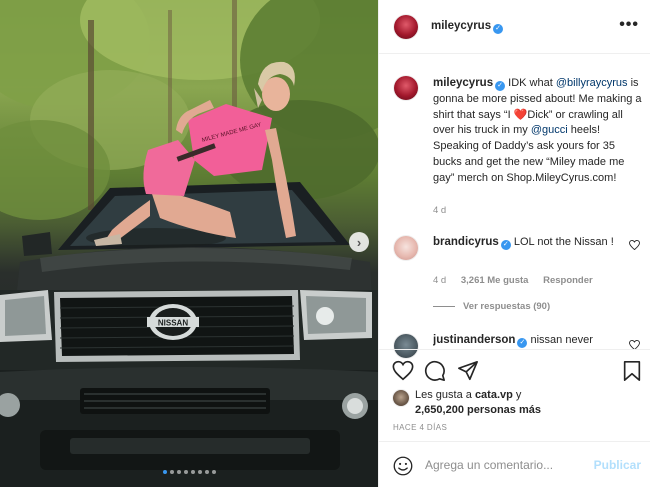 The height and width of the screenshot is (487, 650). What do you see at coordinates (549, 130) in the screenshot?
I see `mention-link: @gucci` at bounding box center [549, 130].